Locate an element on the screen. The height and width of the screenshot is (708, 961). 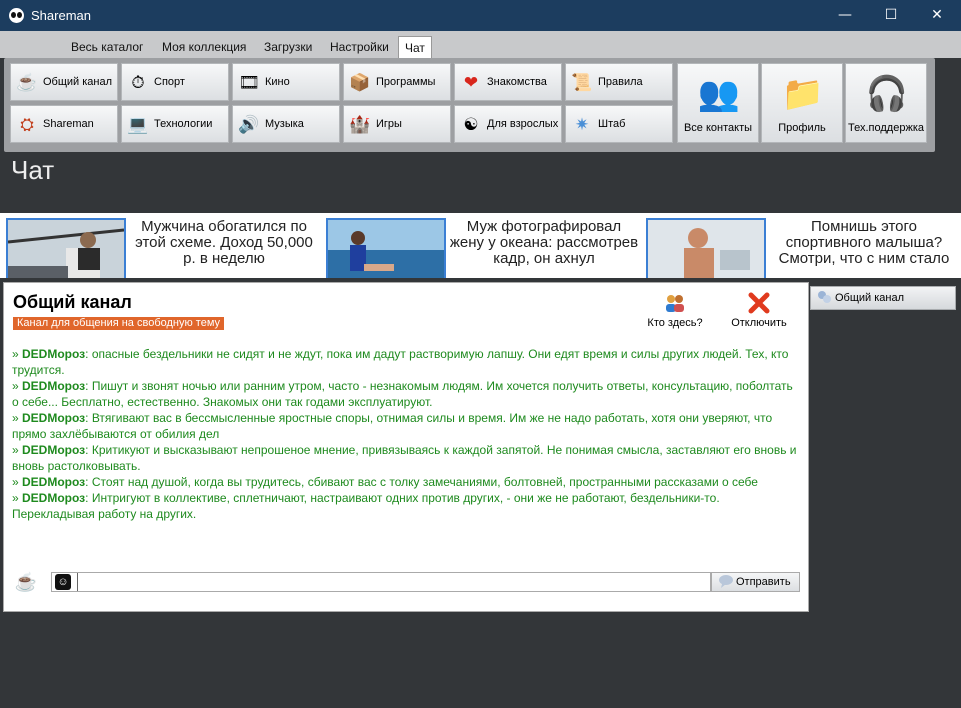
support-button: 🎧 Тех.поддержка is located at coordinates (886, 103).